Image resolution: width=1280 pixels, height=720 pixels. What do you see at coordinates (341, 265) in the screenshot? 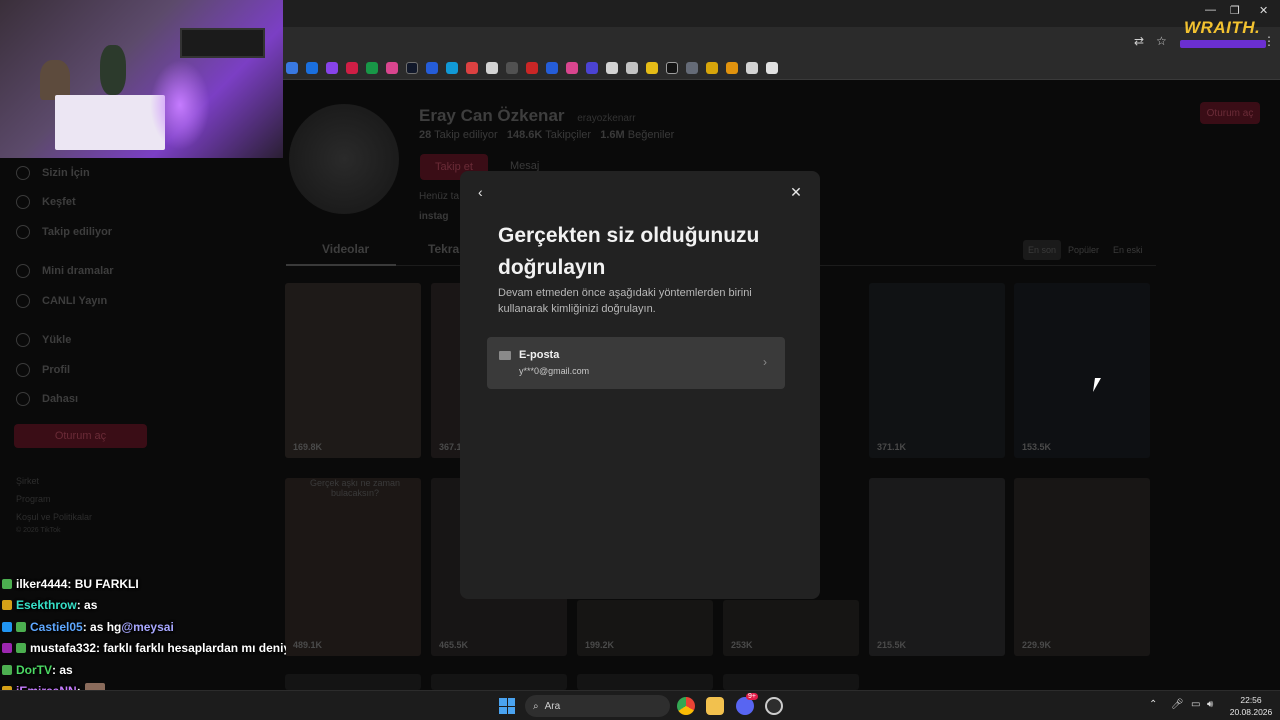
I see `active-tab-underline` at bounding box center [341, 265].